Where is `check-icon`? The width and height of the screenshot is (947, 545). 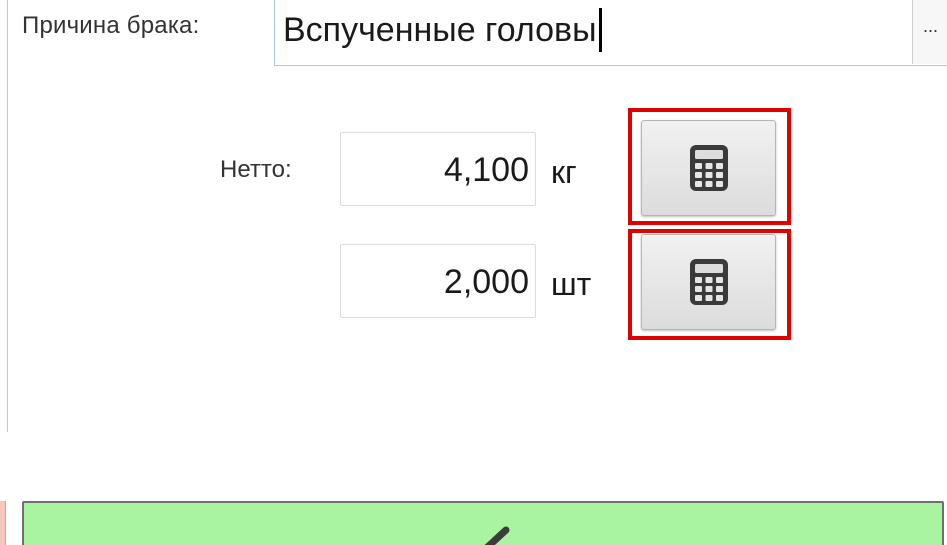 check-icon is located at coordinates (497, 535).